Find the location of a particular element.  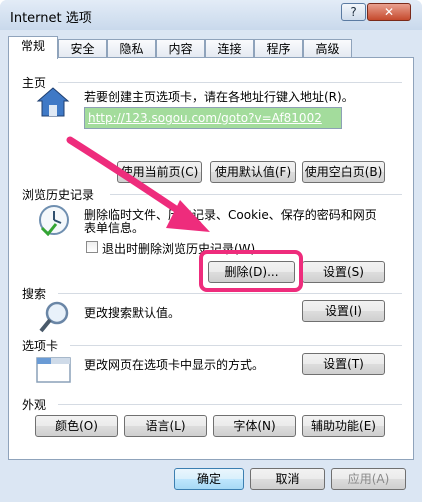

appearance-section-title: 外观 is located at coordinates (34, 405).